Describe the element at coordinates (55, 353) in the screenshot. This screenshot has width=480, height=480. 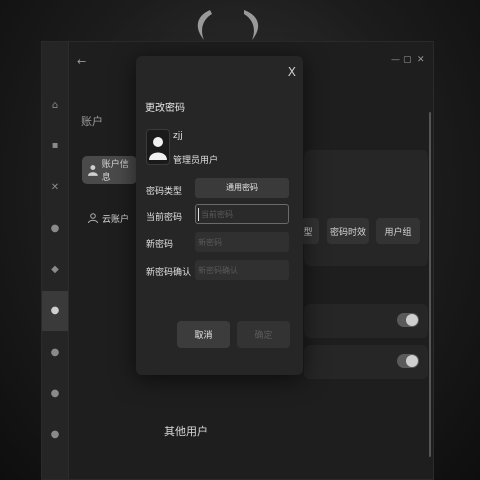
I see `circle-icon-1: ●` at that location.